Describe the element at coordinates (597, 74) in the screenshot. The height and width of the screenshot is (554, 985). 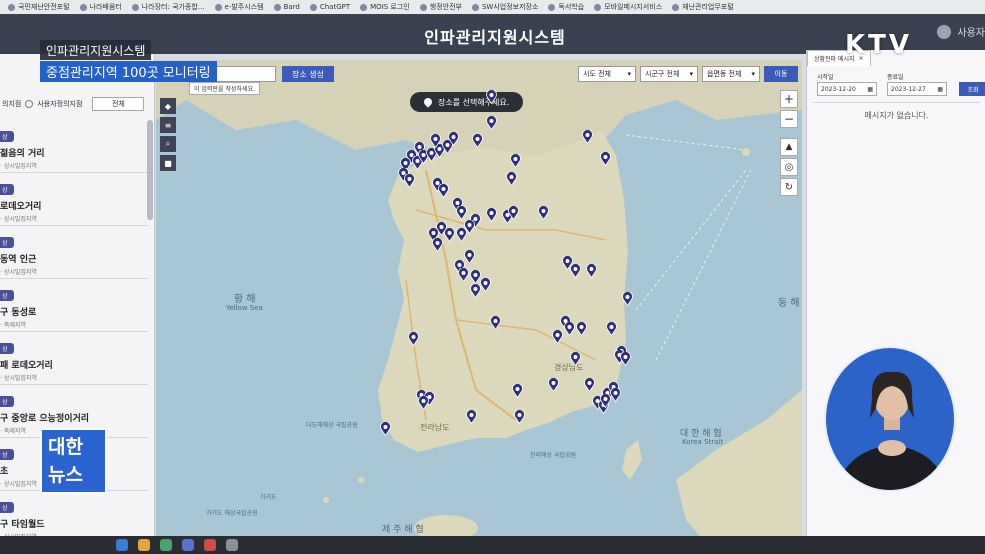
I see `sido-select-label: 시도 전체` at that location.